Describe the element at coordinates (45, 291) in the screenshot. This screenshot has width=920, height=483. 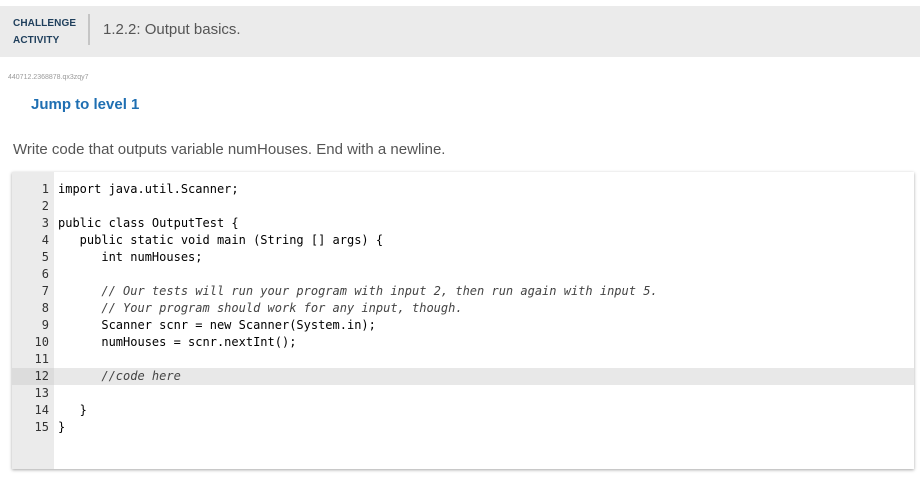
I see `line-number: 7` at that location.